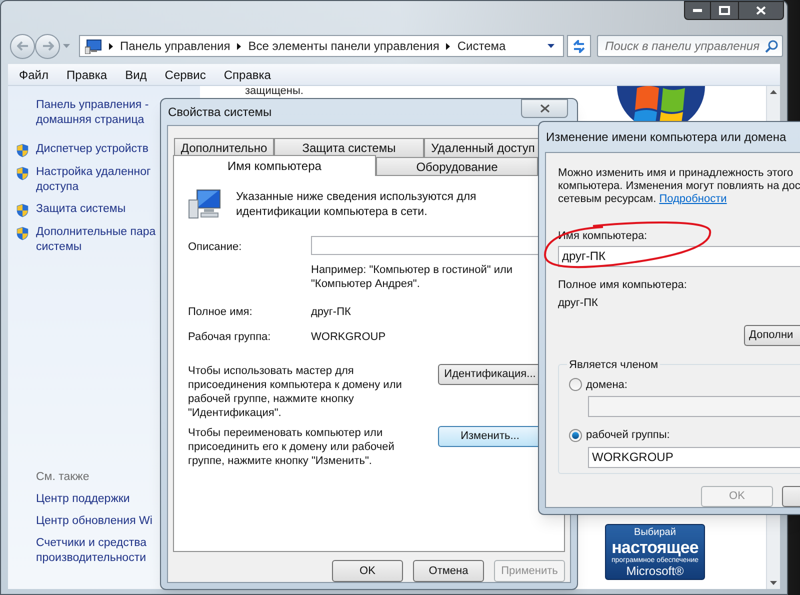 The height and width of the screenshot is (595, 800). I want to click on back-arrow-icon, so click(22, 46).